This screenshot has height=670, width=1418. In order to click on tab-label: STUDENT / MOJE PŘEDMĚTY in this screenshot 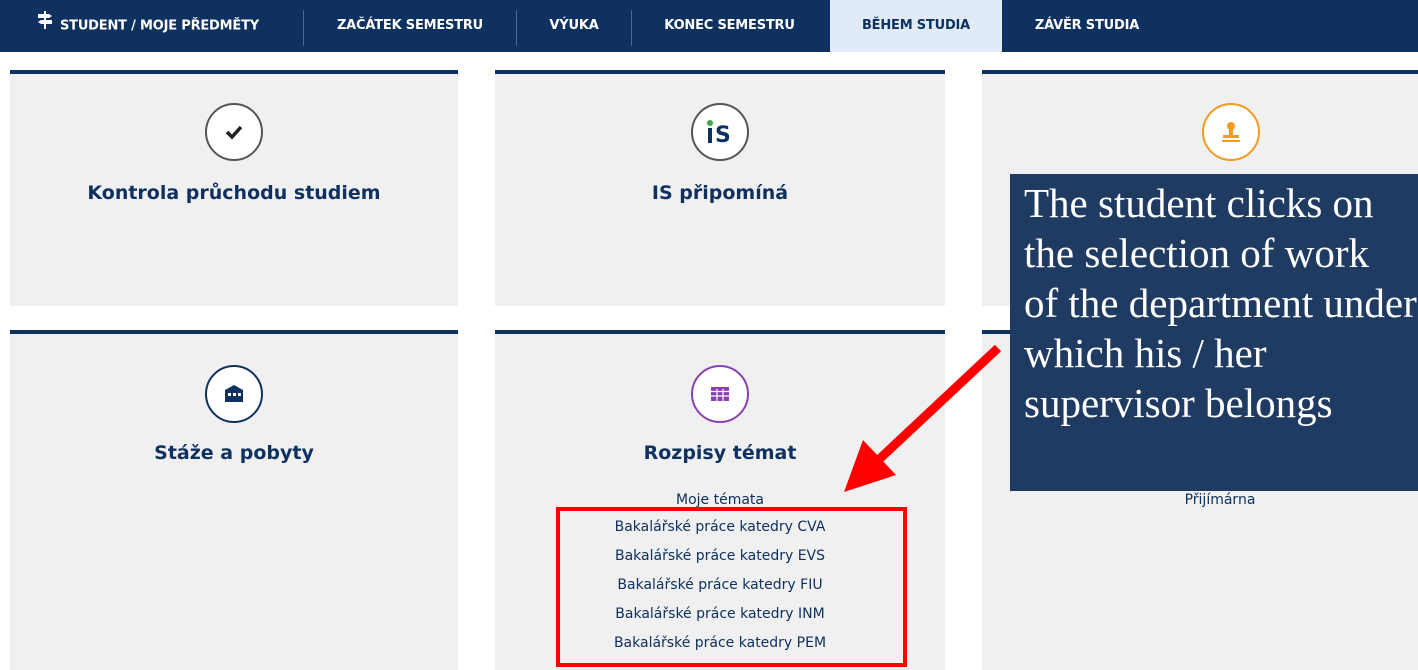, I will do `click(159, 26)`.